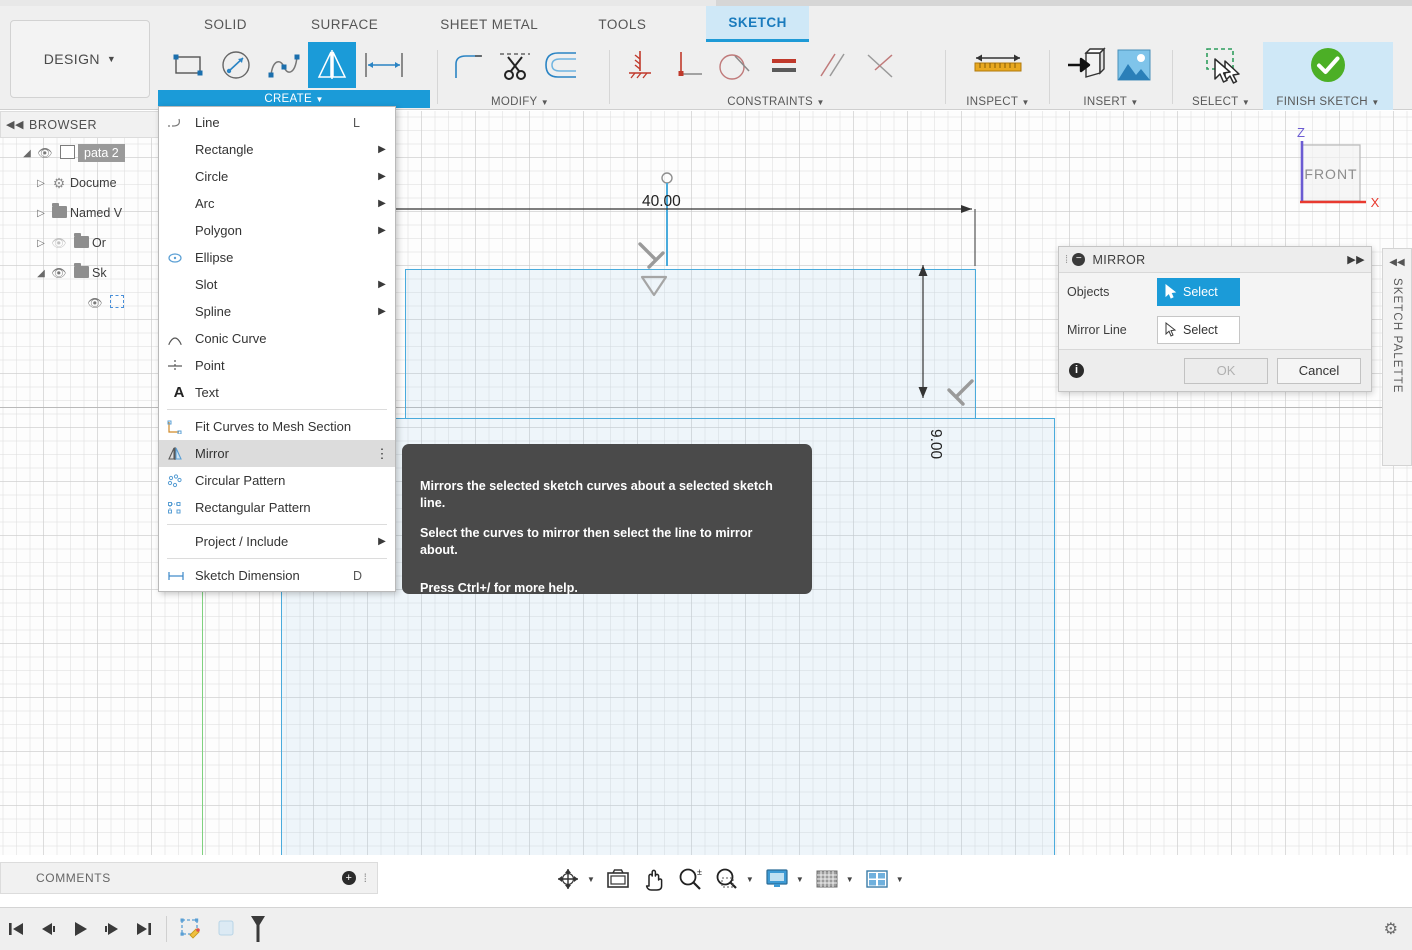 Image resolution: width=1412 pixels, height=950 pixels. What do you see at coordinates (277, 426) in the screenshot?
I see `menu-item-fit-curves-to-mesh-section: Fit Curves to Mesh Section` at bounding box center [277, 426].